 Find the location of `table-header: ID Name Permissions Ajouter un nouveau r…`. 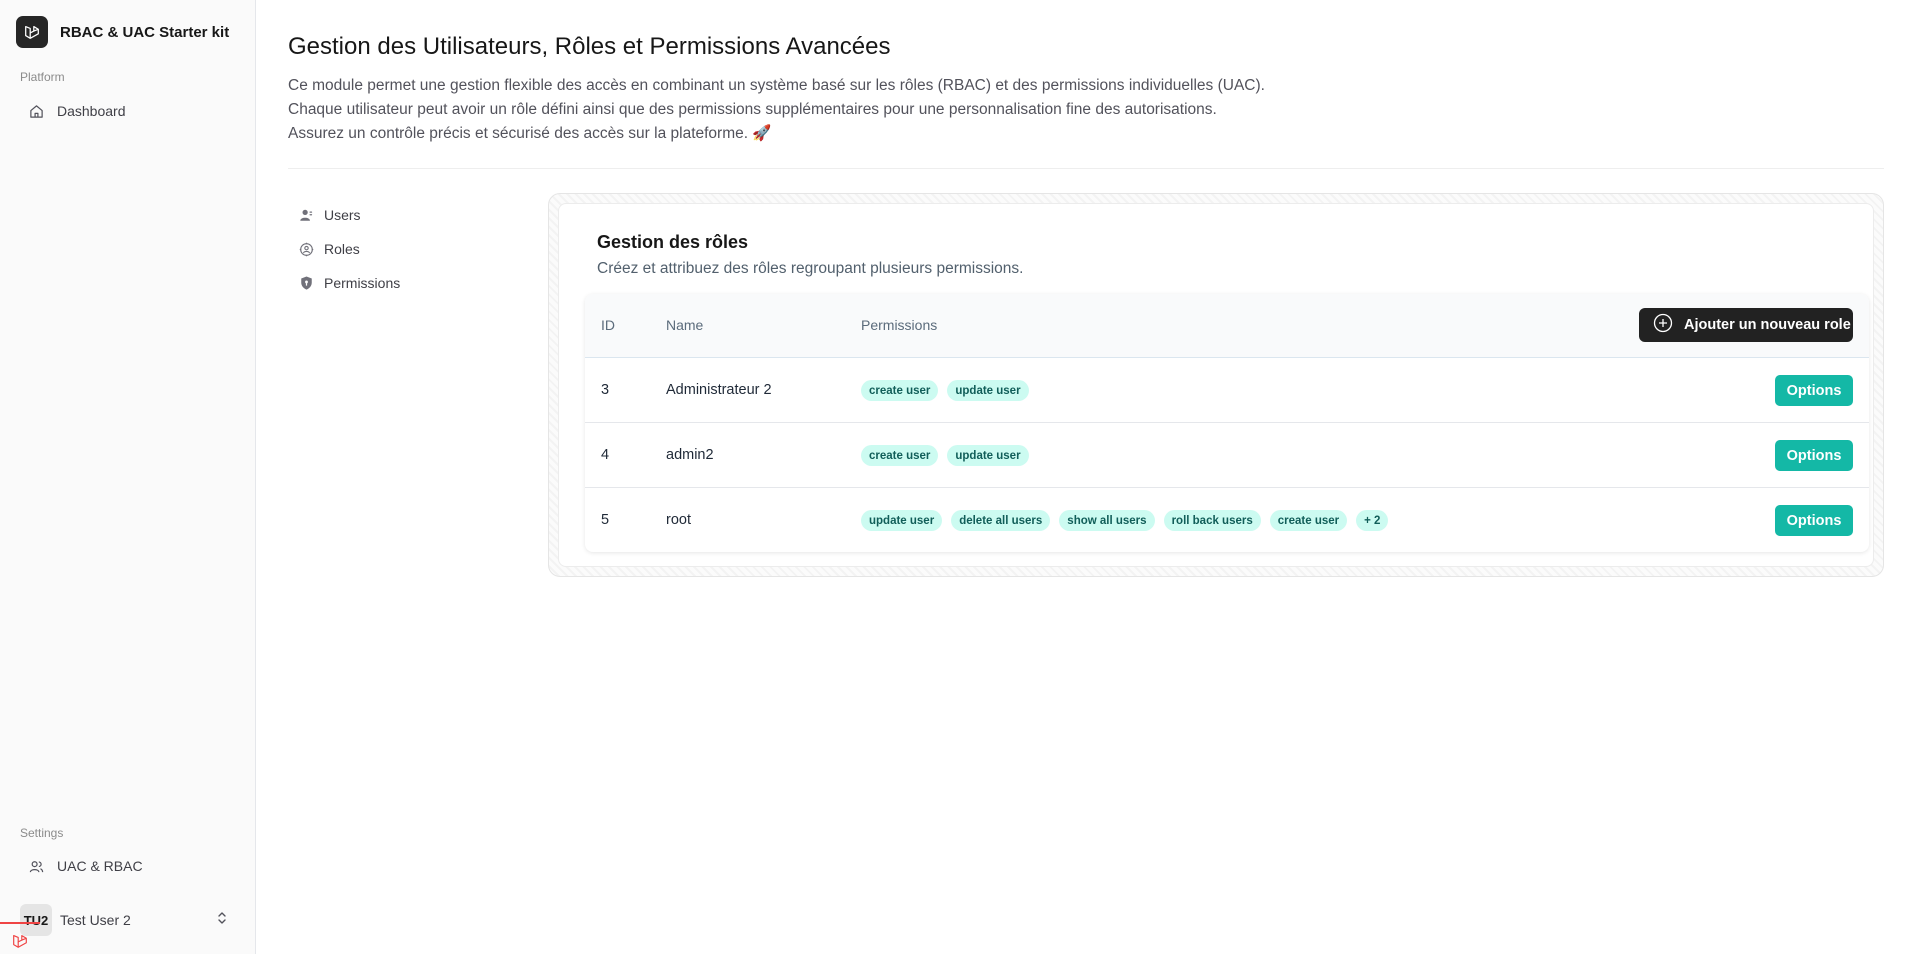

table-header: ID Name Permissions Ajouter un nouveau r… is located at coordinates (1227, 326).